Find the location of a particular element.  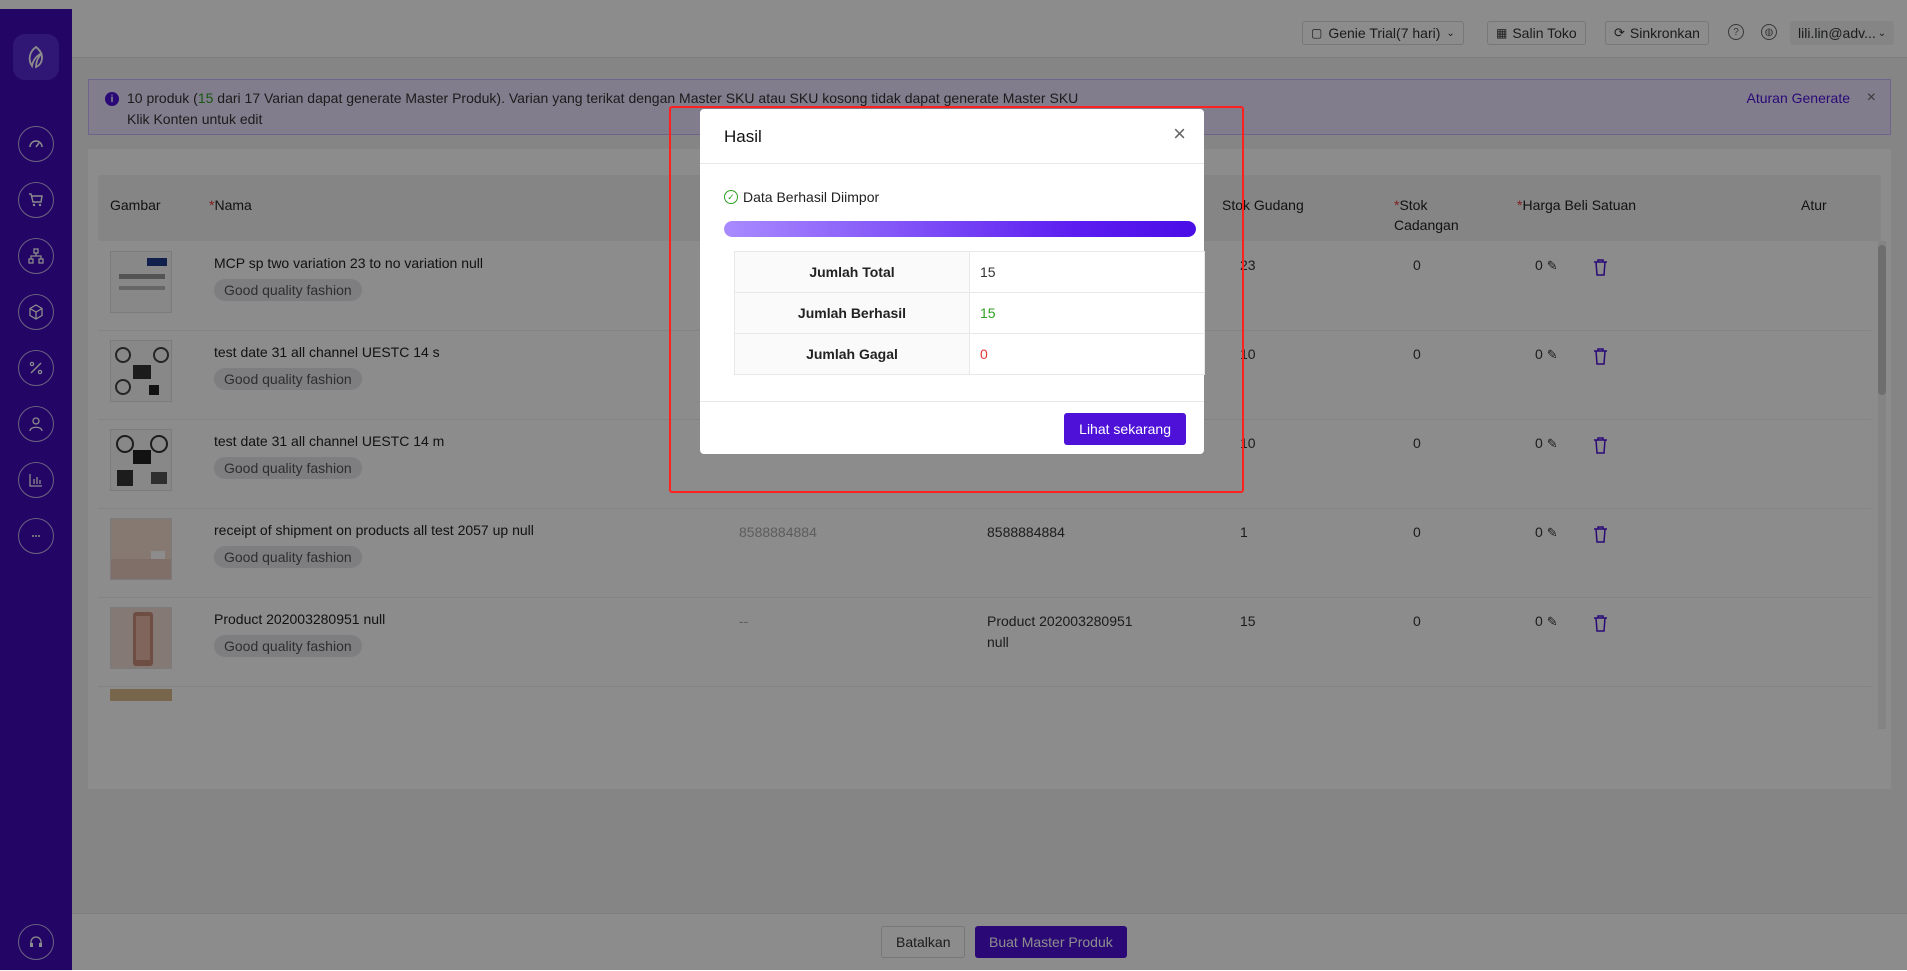

result-label: Jumlah Berhasil is located at coordinates (852, 313).